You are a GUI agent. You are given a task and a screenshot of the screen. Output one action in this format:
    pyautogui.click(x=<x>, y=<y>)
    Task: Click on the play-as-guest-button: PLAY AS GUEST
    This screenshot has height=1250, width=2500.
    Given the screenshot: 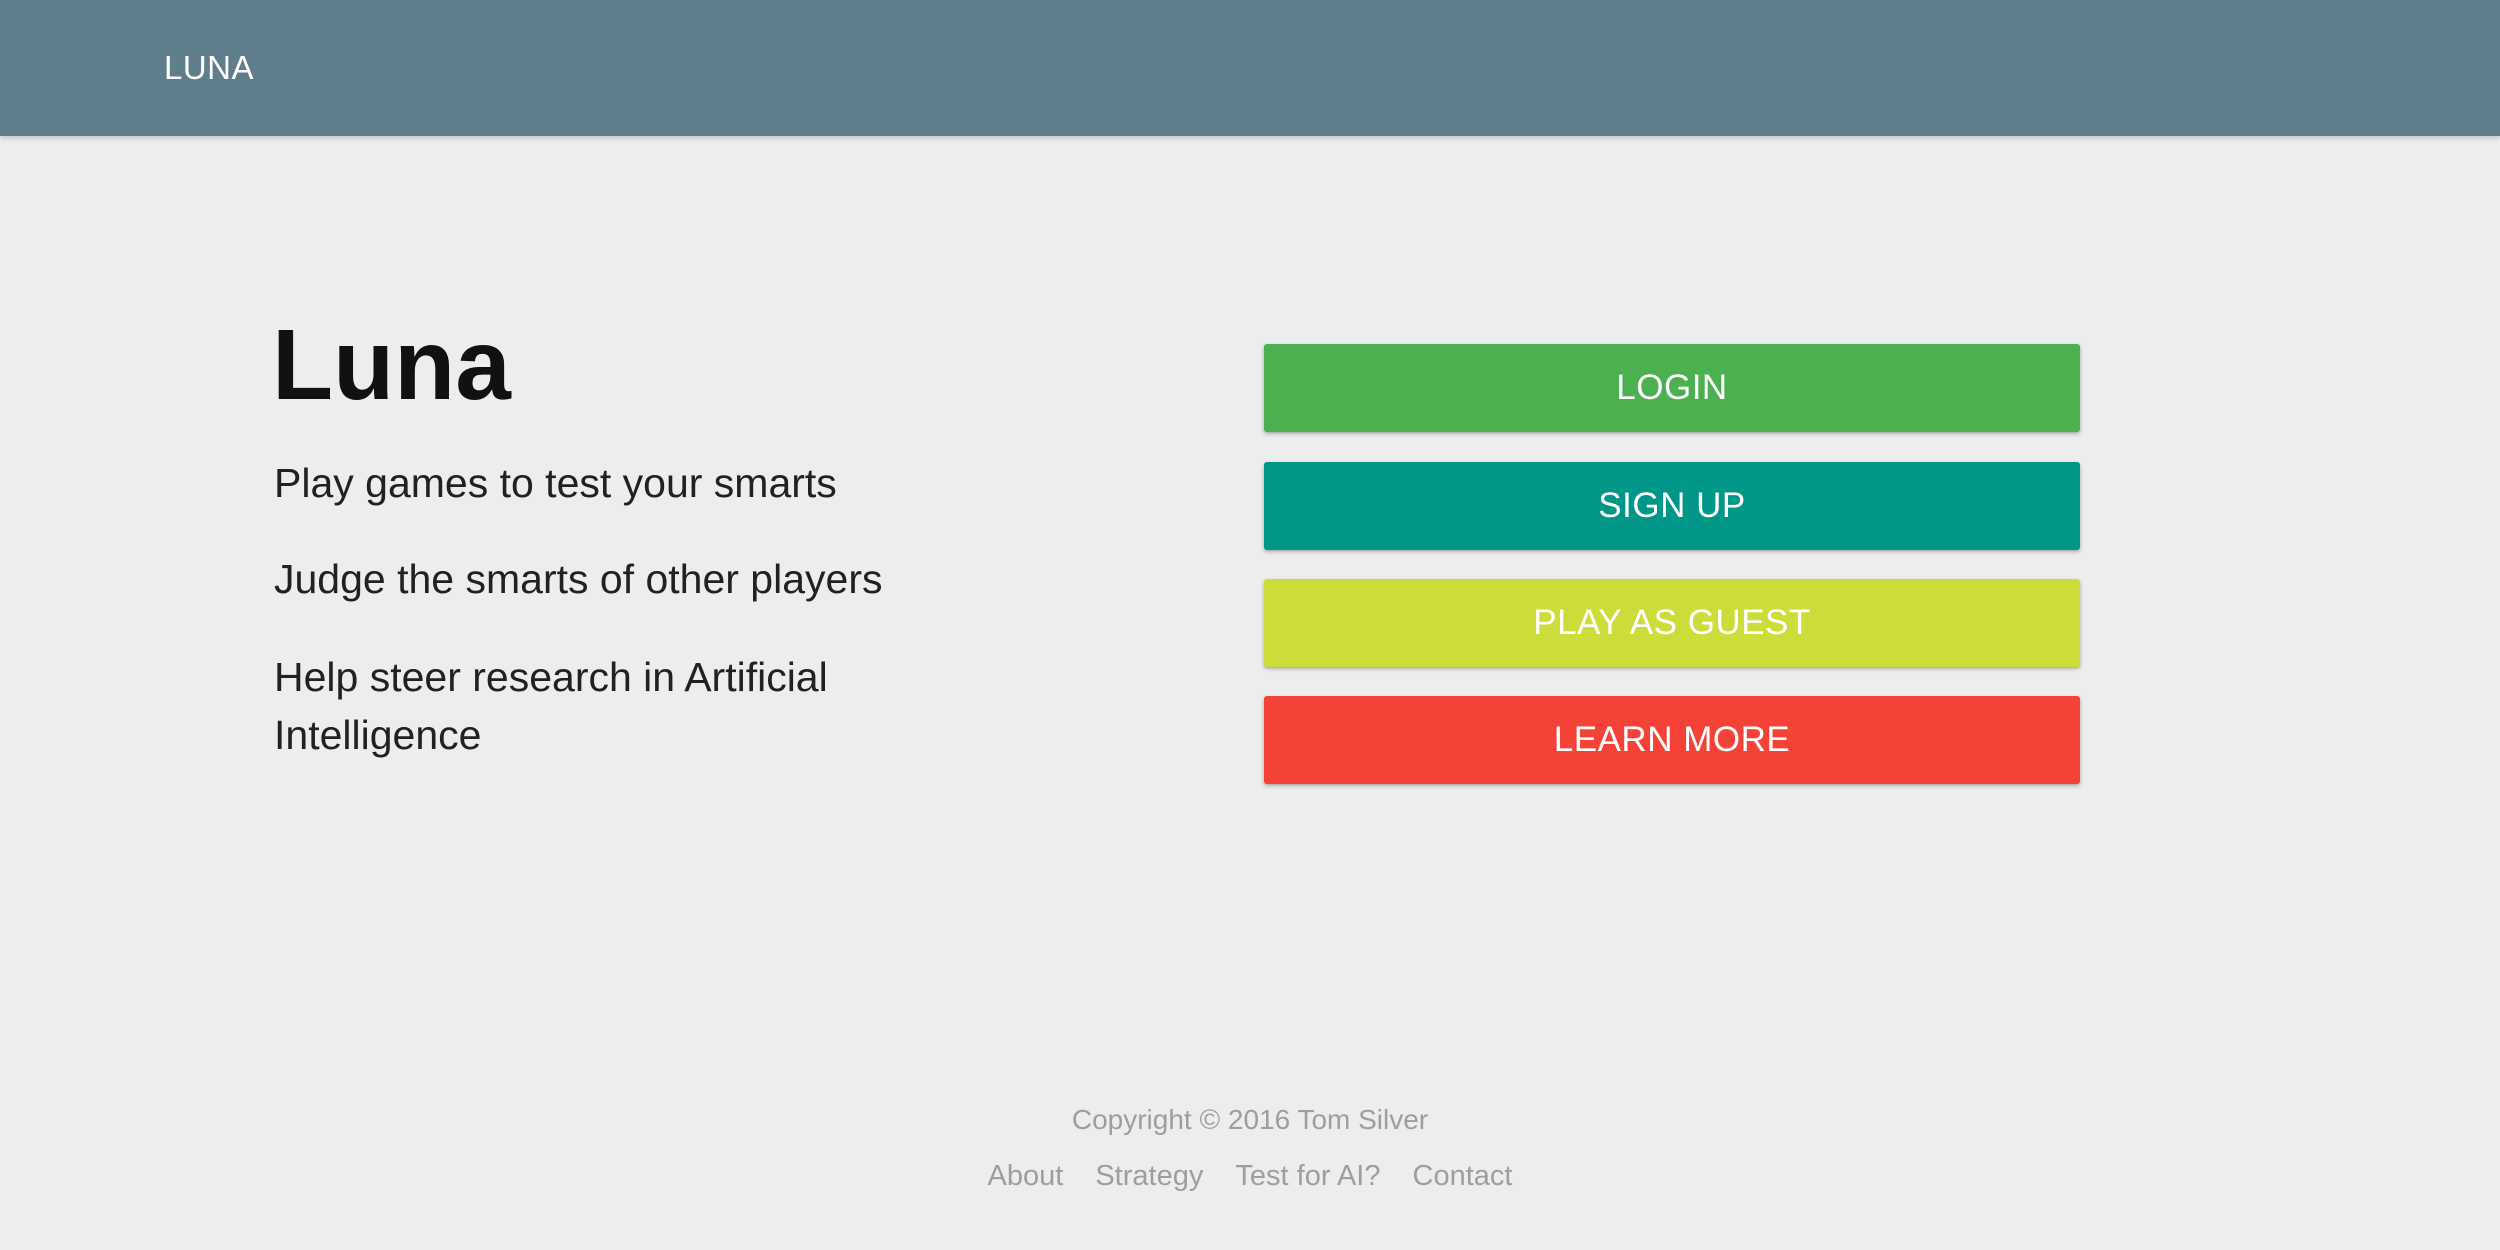 What is the action you would take?
    pyautogui.click(x=1672, y=623)
    